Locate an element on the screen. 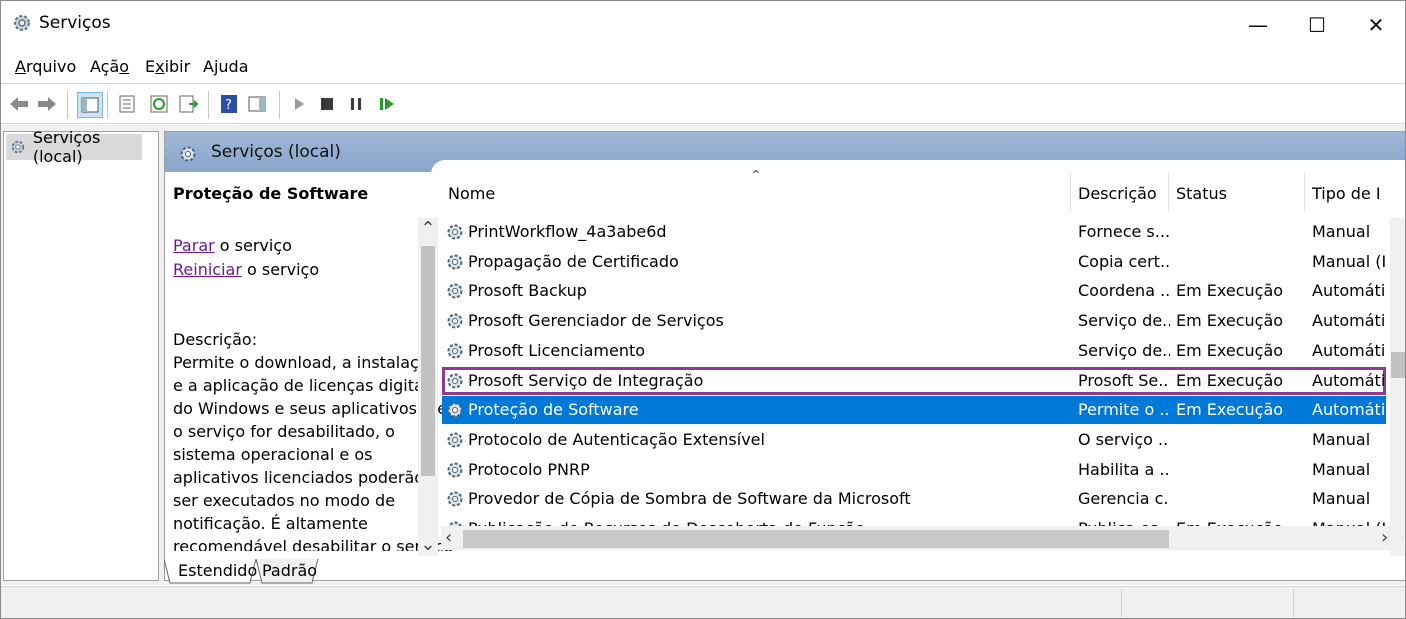 The width and height of the screenshot is (1406, 619). maximize-icon: ☐ is located at coordinates (1317, 25).